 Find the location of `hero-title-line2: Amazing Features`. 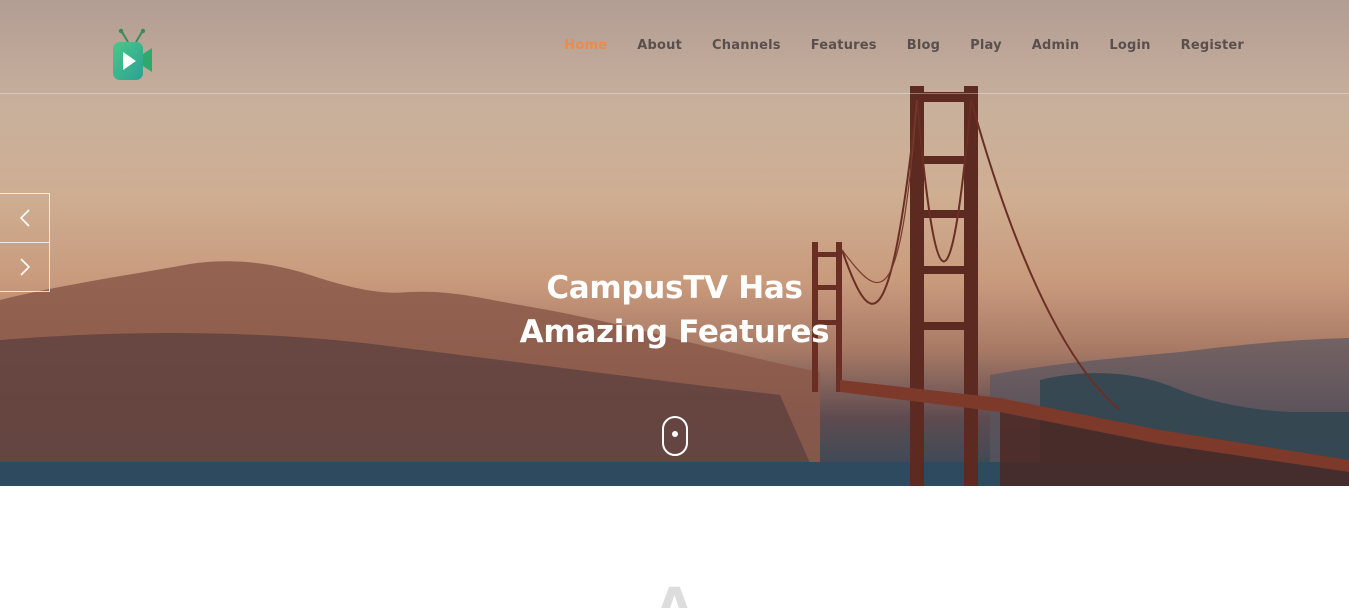

hero-title-line2: Amazing Features is located at coordinates (674, 332).